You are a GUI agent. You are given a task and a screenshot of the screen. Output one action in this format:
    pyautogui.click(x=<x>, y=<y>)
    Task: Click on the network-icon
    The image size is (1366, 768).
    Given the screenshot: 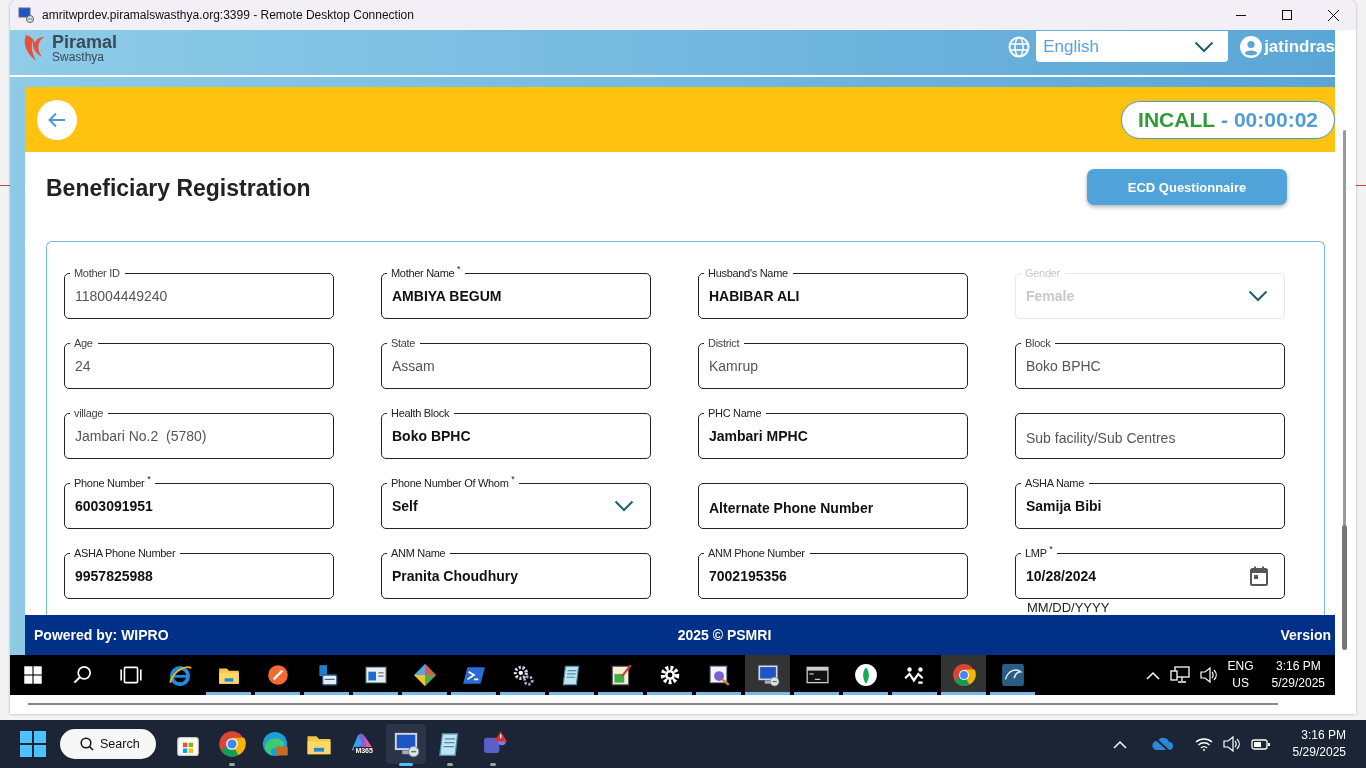 What is the action you would take?
    pyautogui.click(x=1179, y=675)
    